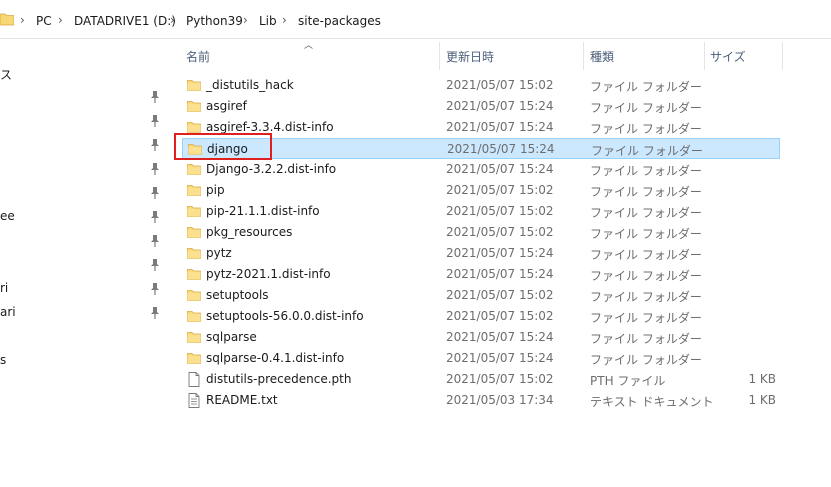  I want to click on file-name: asgiref-3.3.4.dist-info, so click(270, 127).